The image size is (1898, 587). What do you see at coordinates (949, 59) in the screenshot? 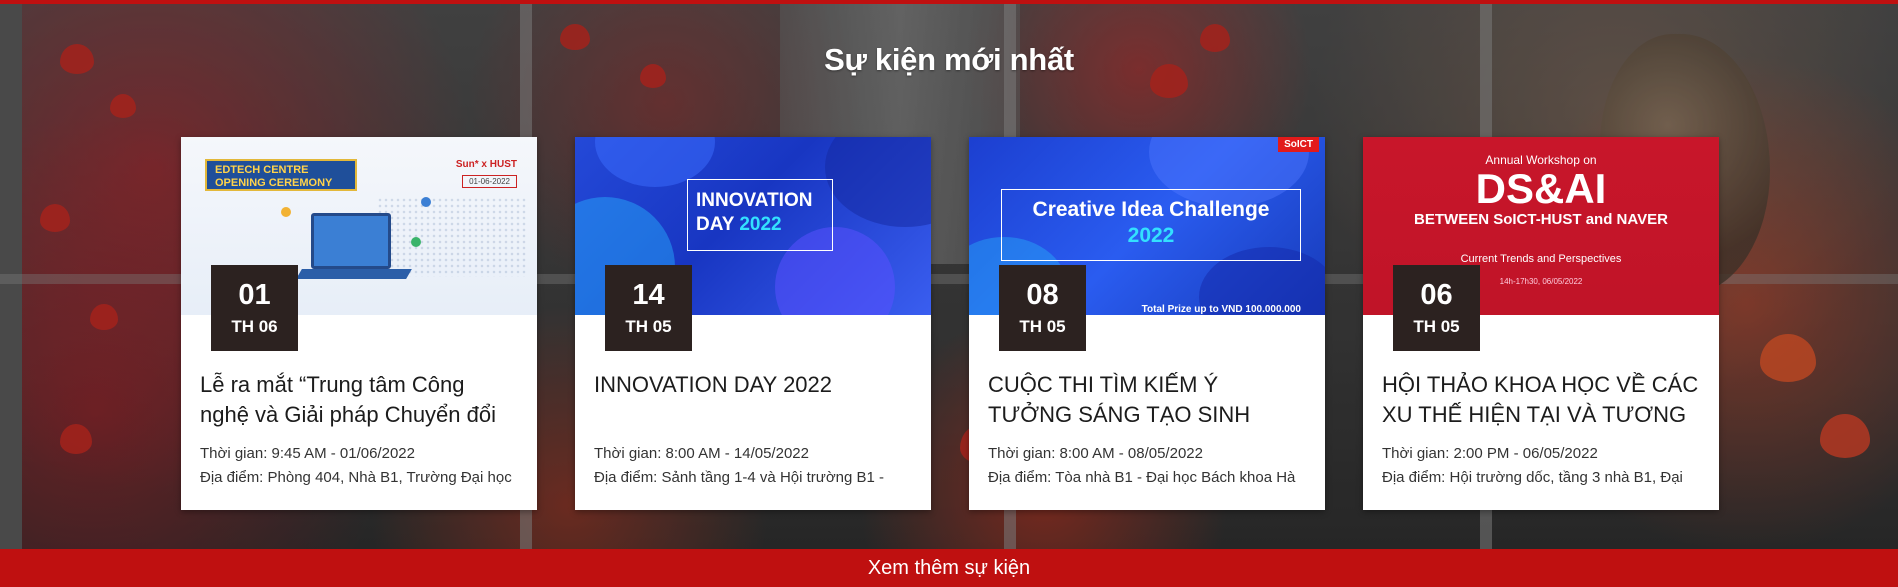
I see `section-title: Sự kiện mới nhất` at bounding box center [949, 59].